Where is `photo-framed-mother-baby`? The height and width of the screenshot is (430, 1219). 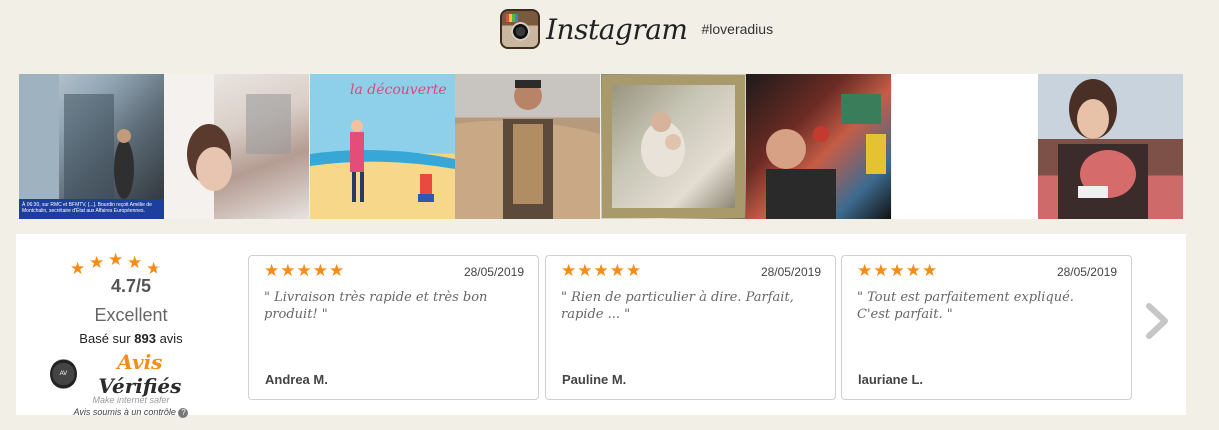 photo-framed-mother-baby is located at coordinates (673, 146).